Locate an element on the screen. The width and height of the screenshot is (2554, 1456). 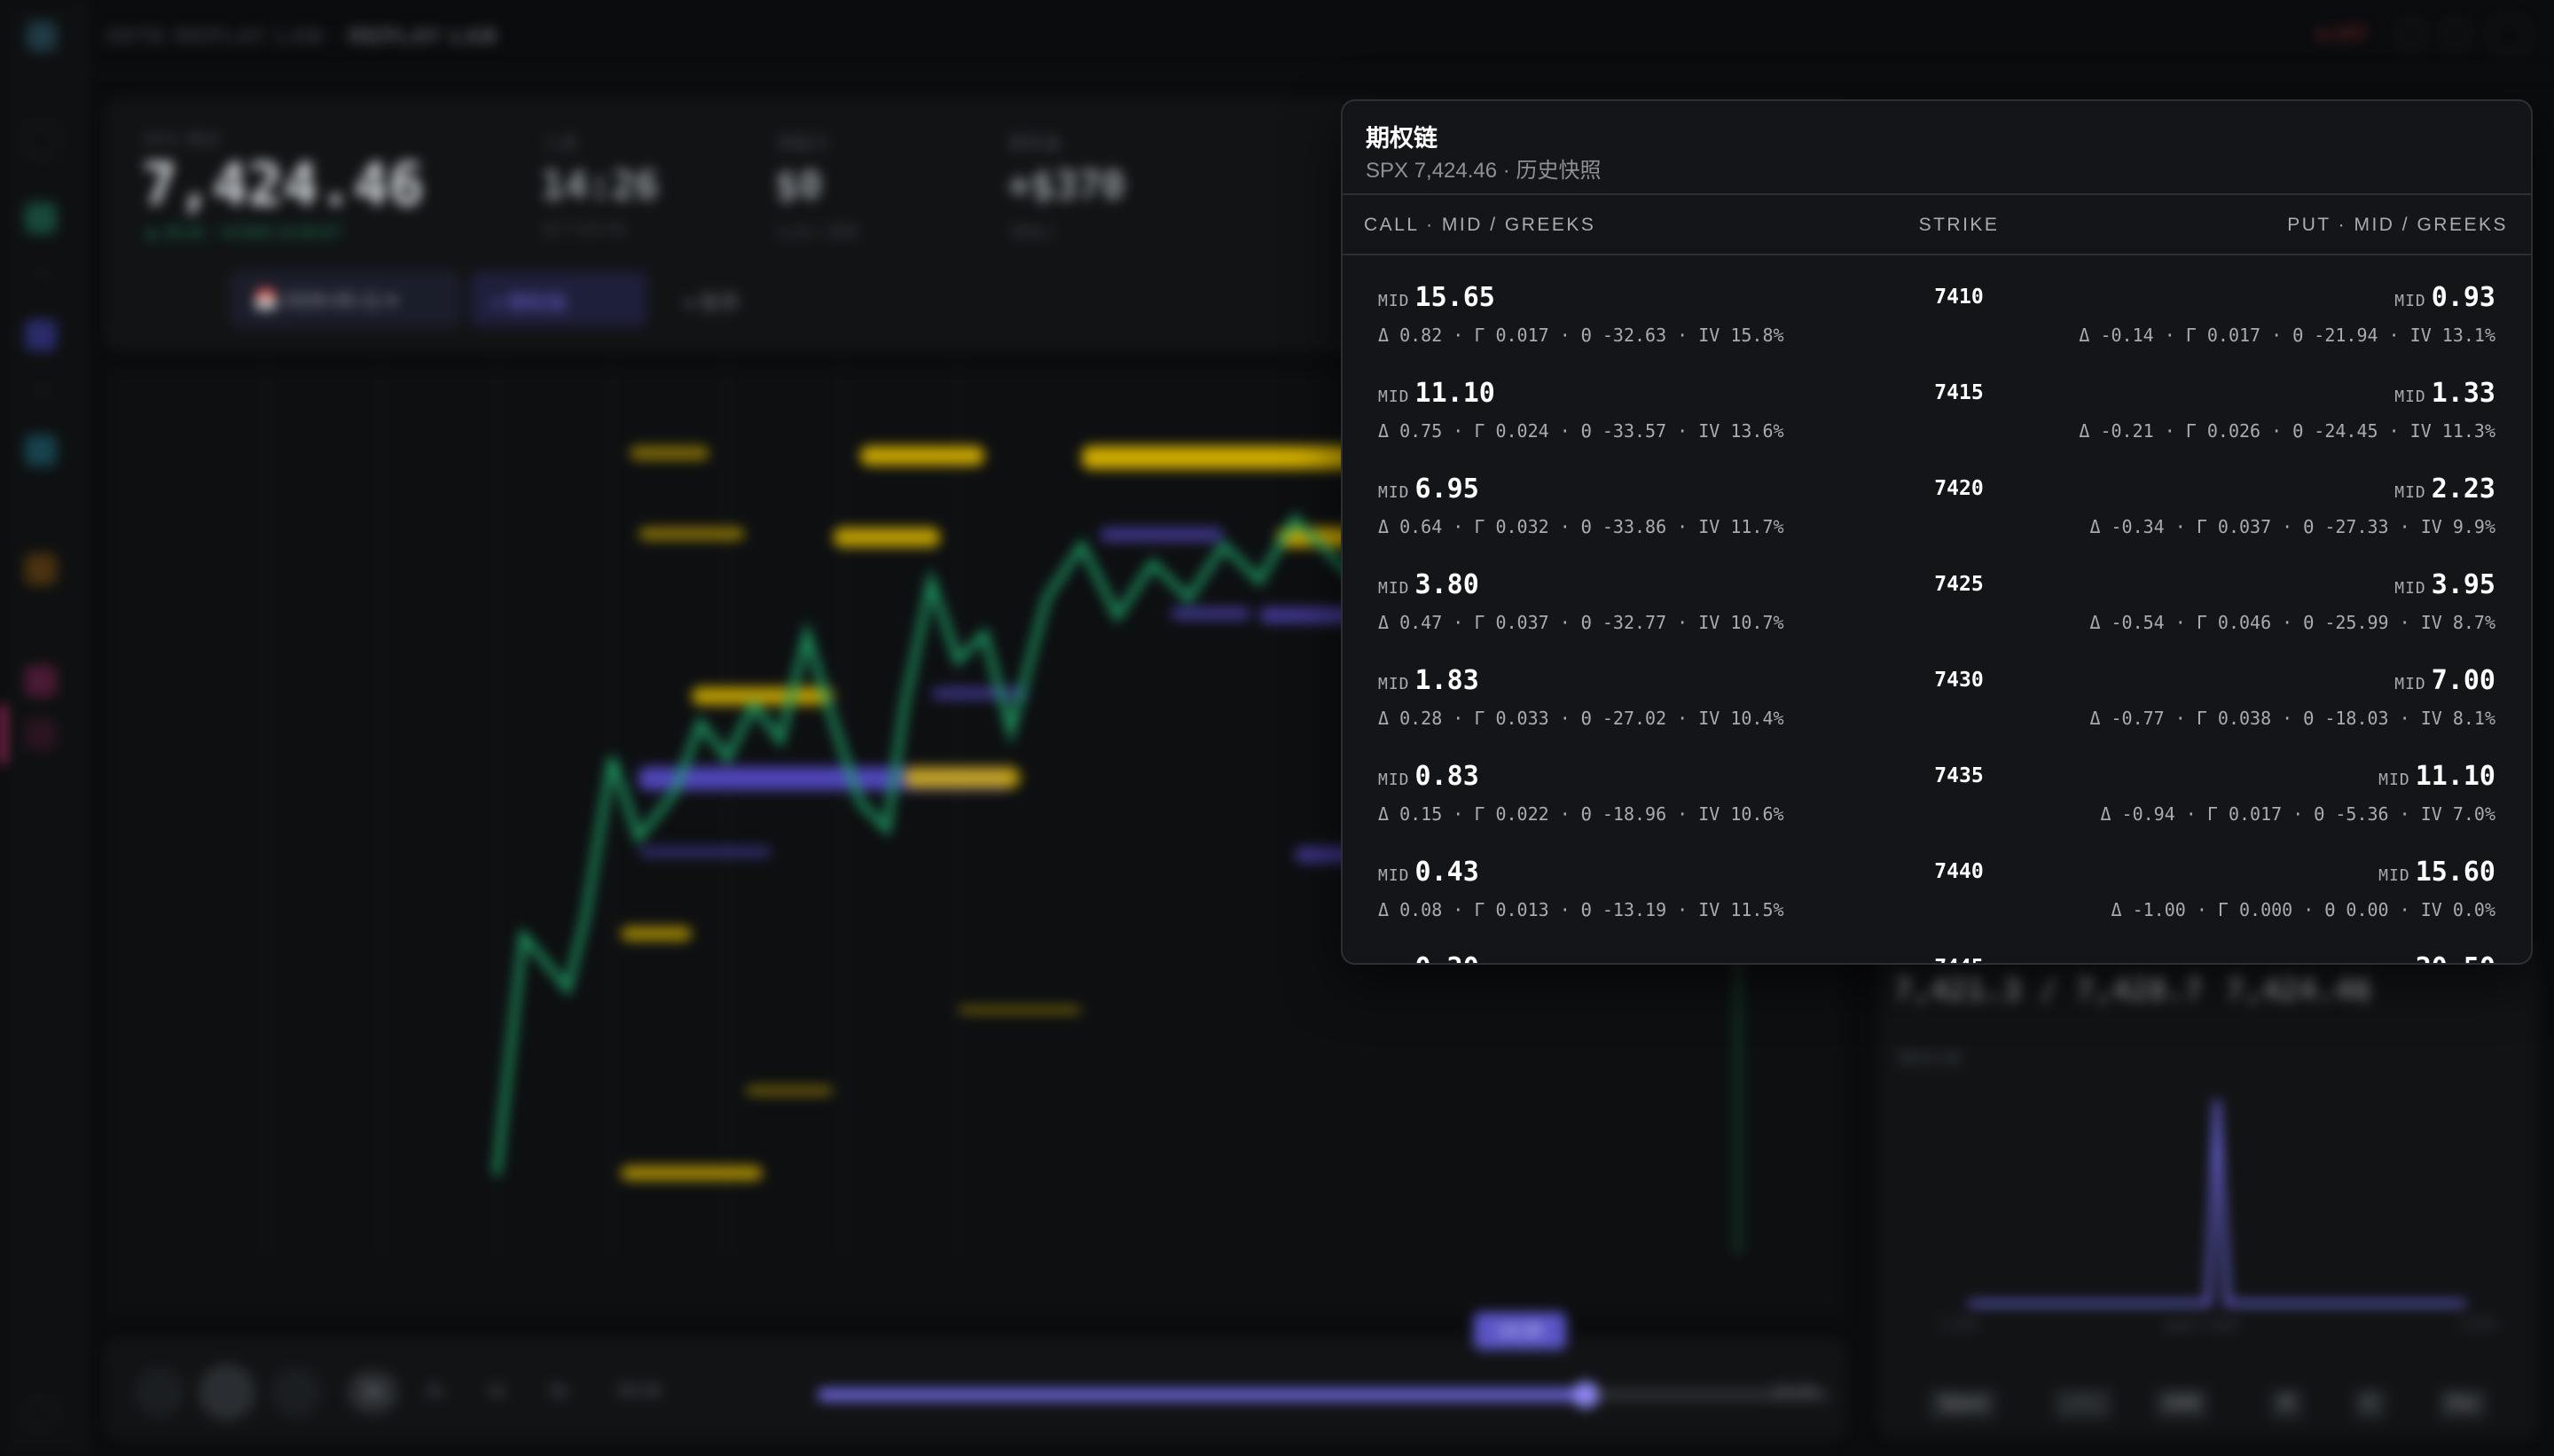
replay-scrubber-handle is located at coordinates (1586, 1395).